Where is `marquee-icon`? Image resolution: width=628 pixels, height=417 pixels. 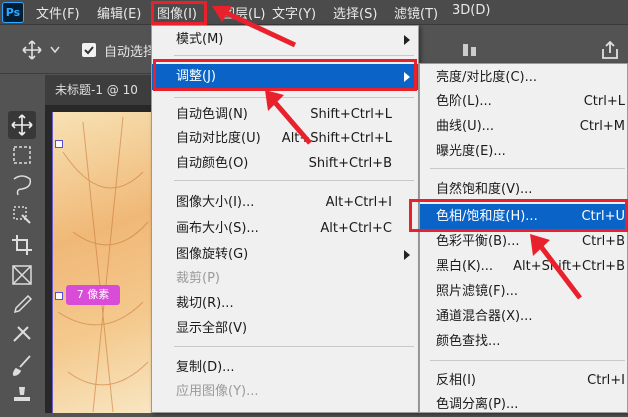
marquee-icon is located at coordinates (22, 155).